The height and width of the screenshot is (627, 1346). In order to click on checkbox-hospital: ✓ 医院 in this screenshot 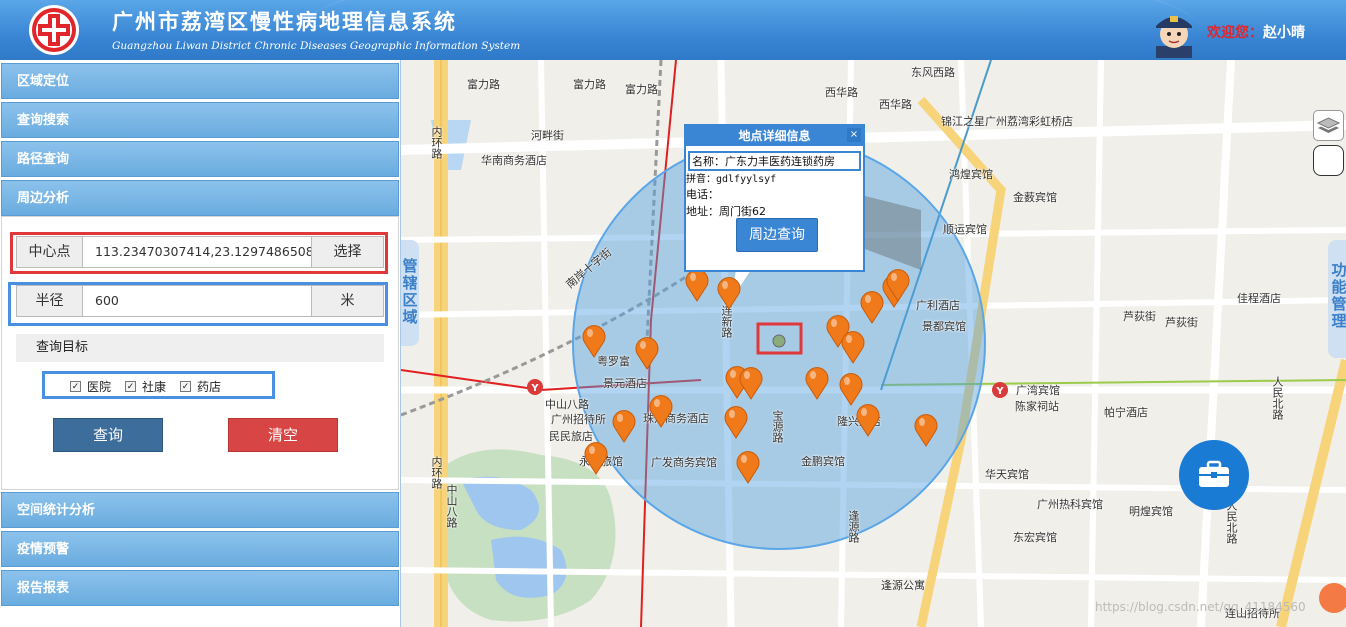, I will do `click(90, 386)`.